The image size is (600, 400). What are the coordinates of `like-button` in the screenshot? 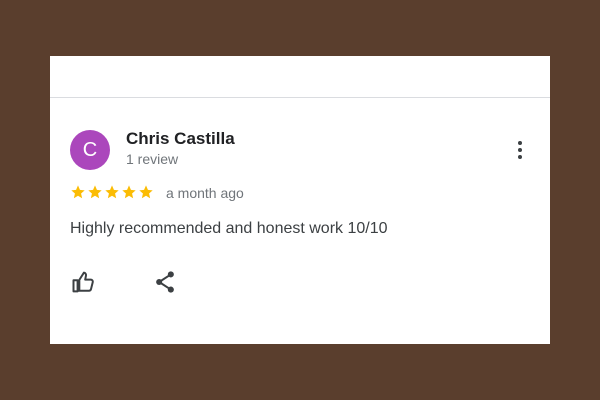 It's located at (84, 282).